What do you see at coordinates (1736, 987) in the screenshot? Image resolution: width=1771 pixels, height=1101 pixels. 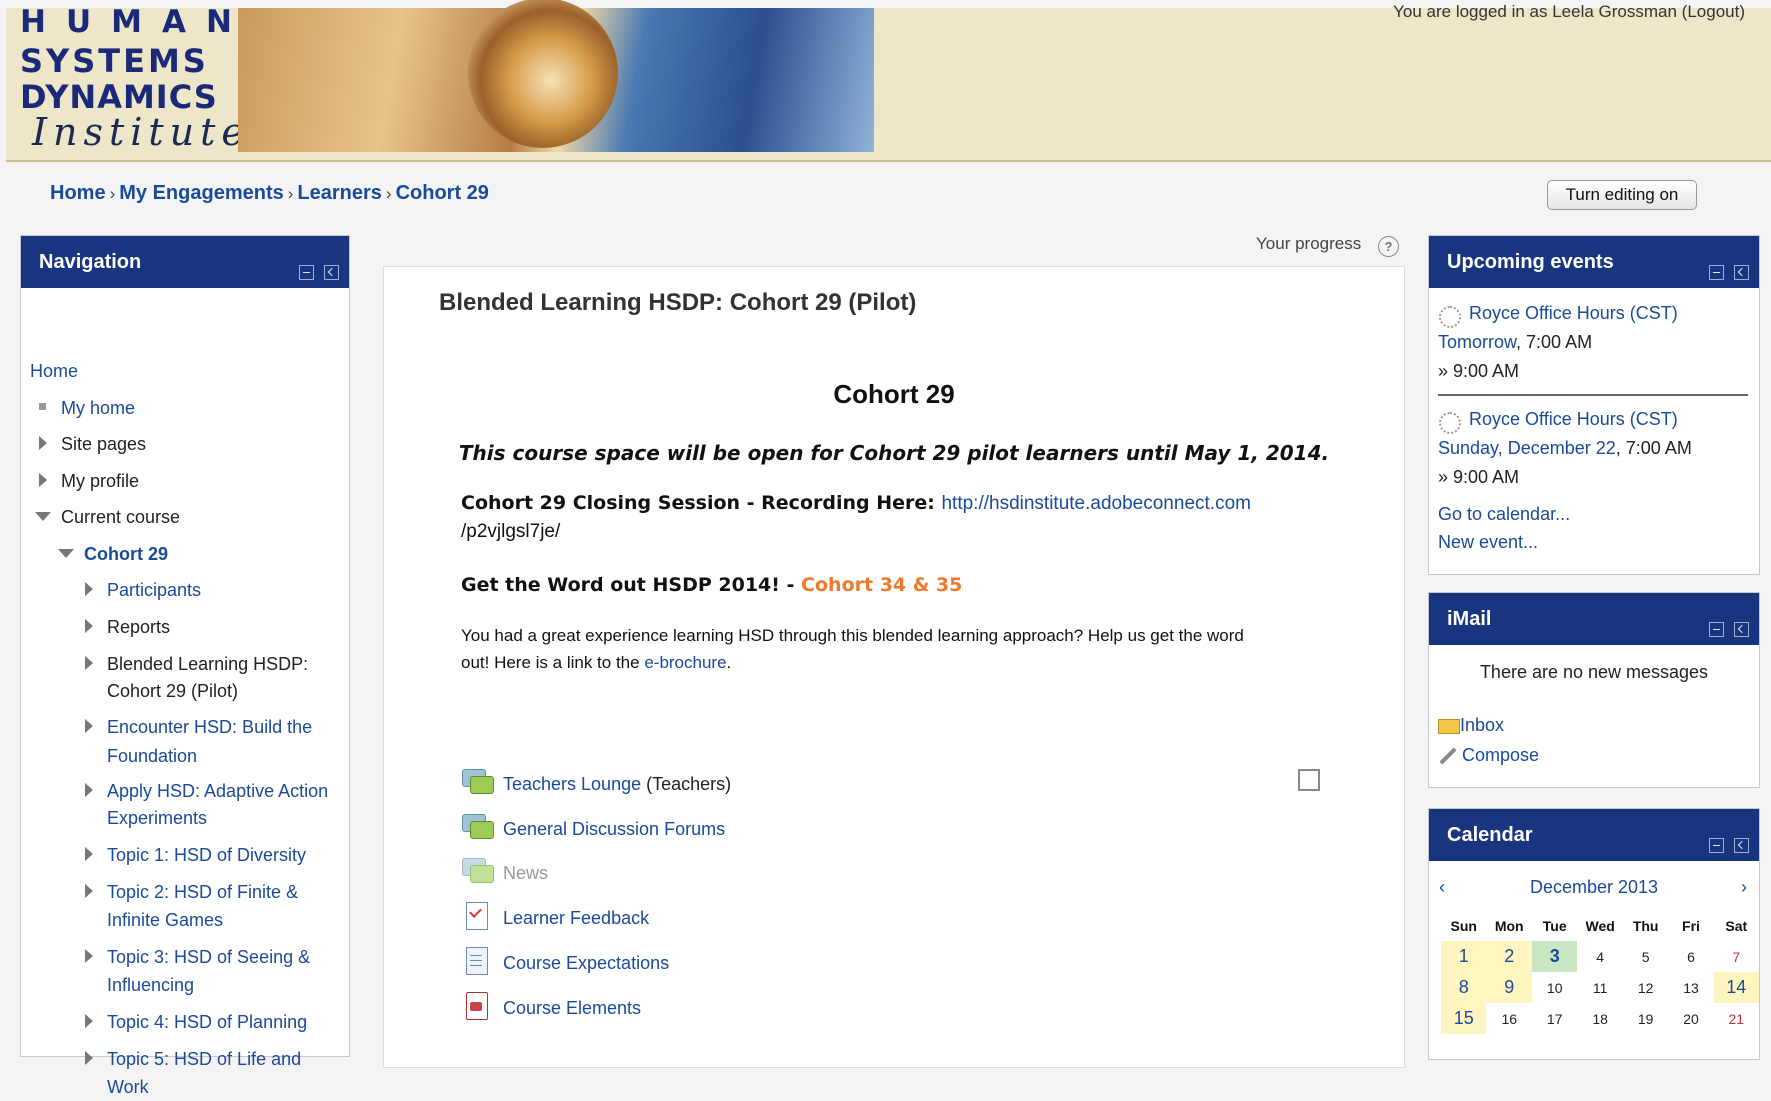 I see `calendar-day-event: 14` at bounding box center [1736, 987].